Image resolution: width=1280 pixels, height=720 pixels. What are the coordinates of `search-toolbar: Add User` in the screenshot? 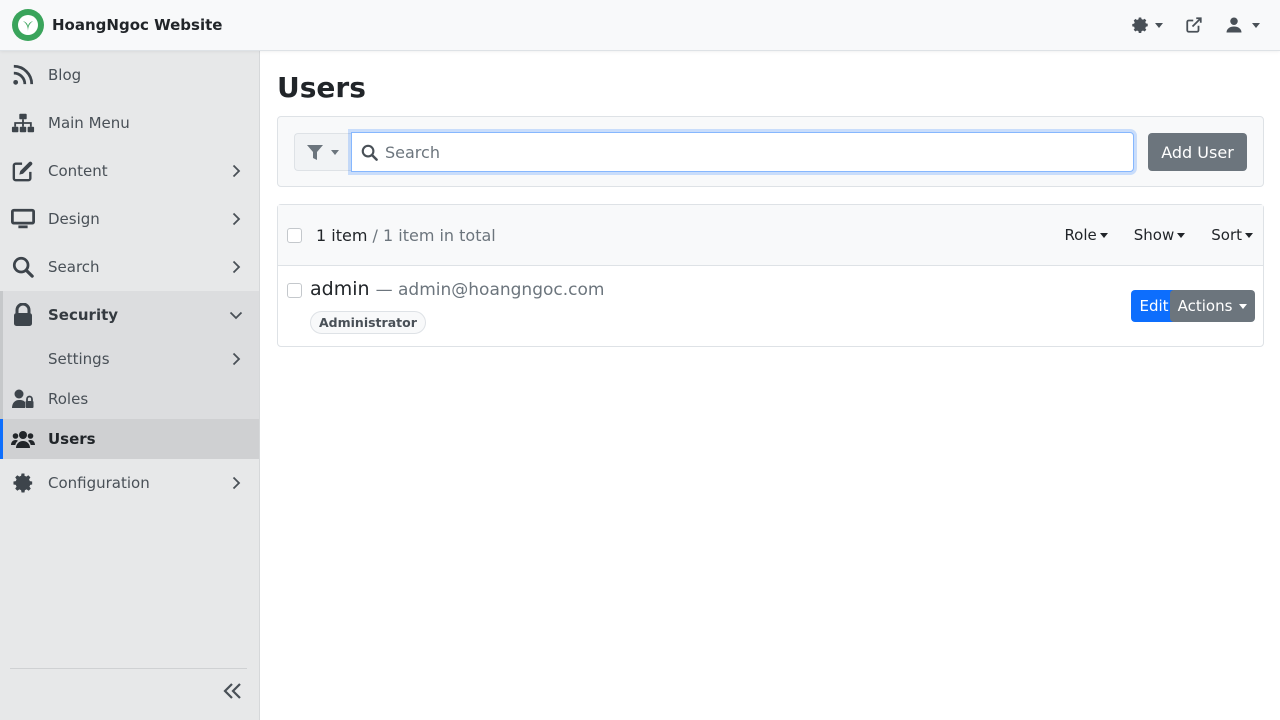 It's located at (770, 151).